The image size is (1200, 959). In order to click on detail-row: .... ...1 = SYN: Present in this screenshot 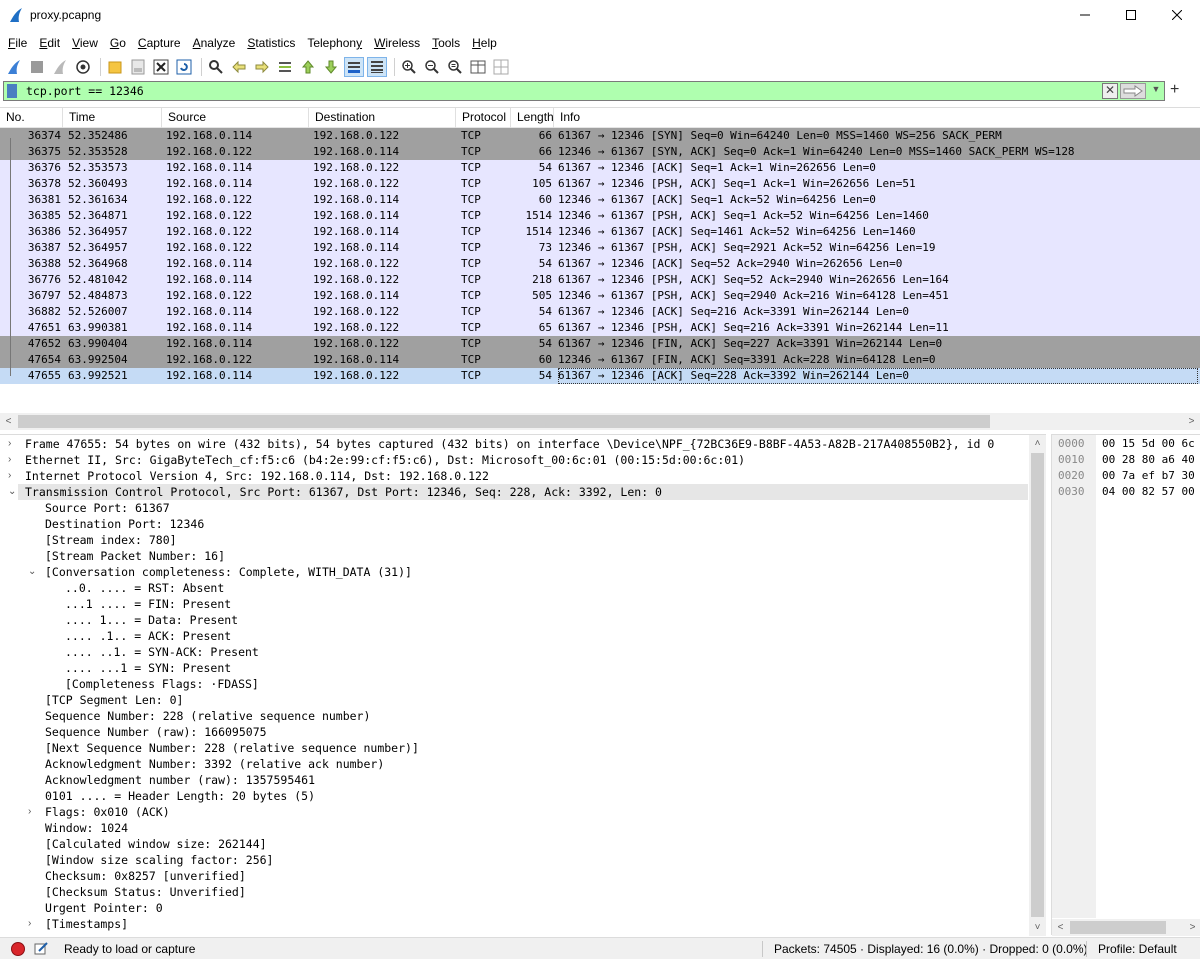, I will do `click(148, 668)`.